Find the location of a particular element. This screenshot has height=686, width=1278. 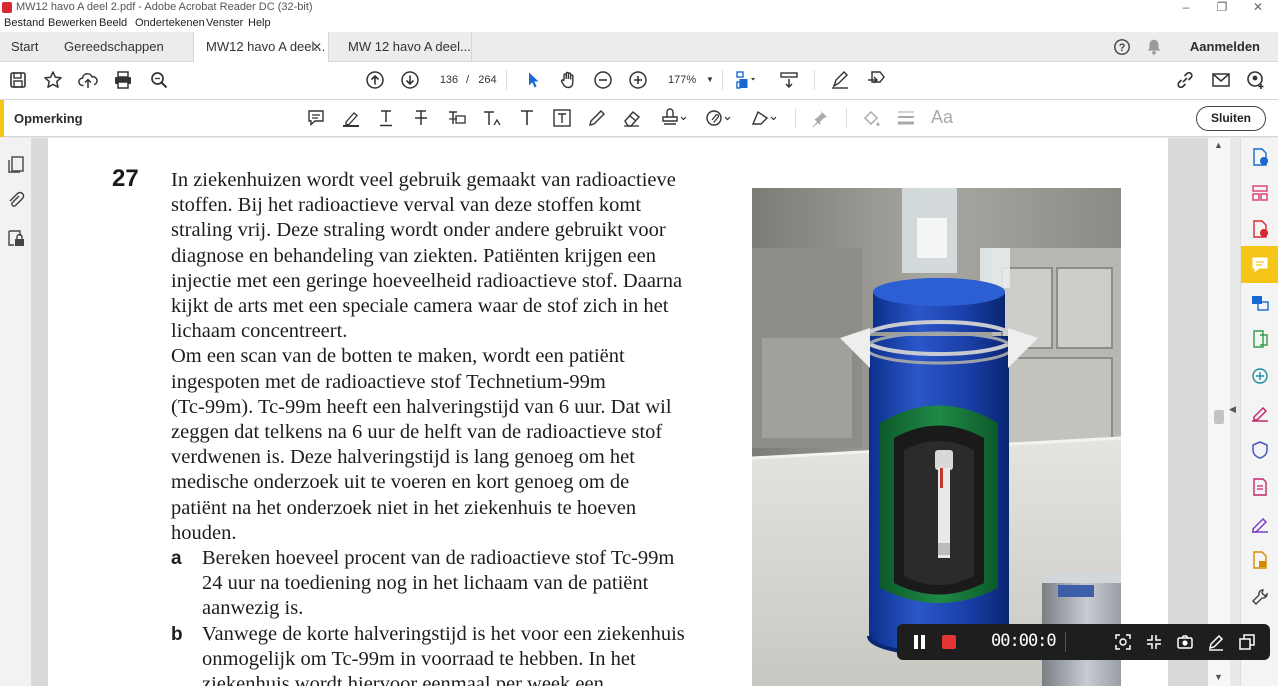

left-navigation-rail is located at coordinates (16, 412).